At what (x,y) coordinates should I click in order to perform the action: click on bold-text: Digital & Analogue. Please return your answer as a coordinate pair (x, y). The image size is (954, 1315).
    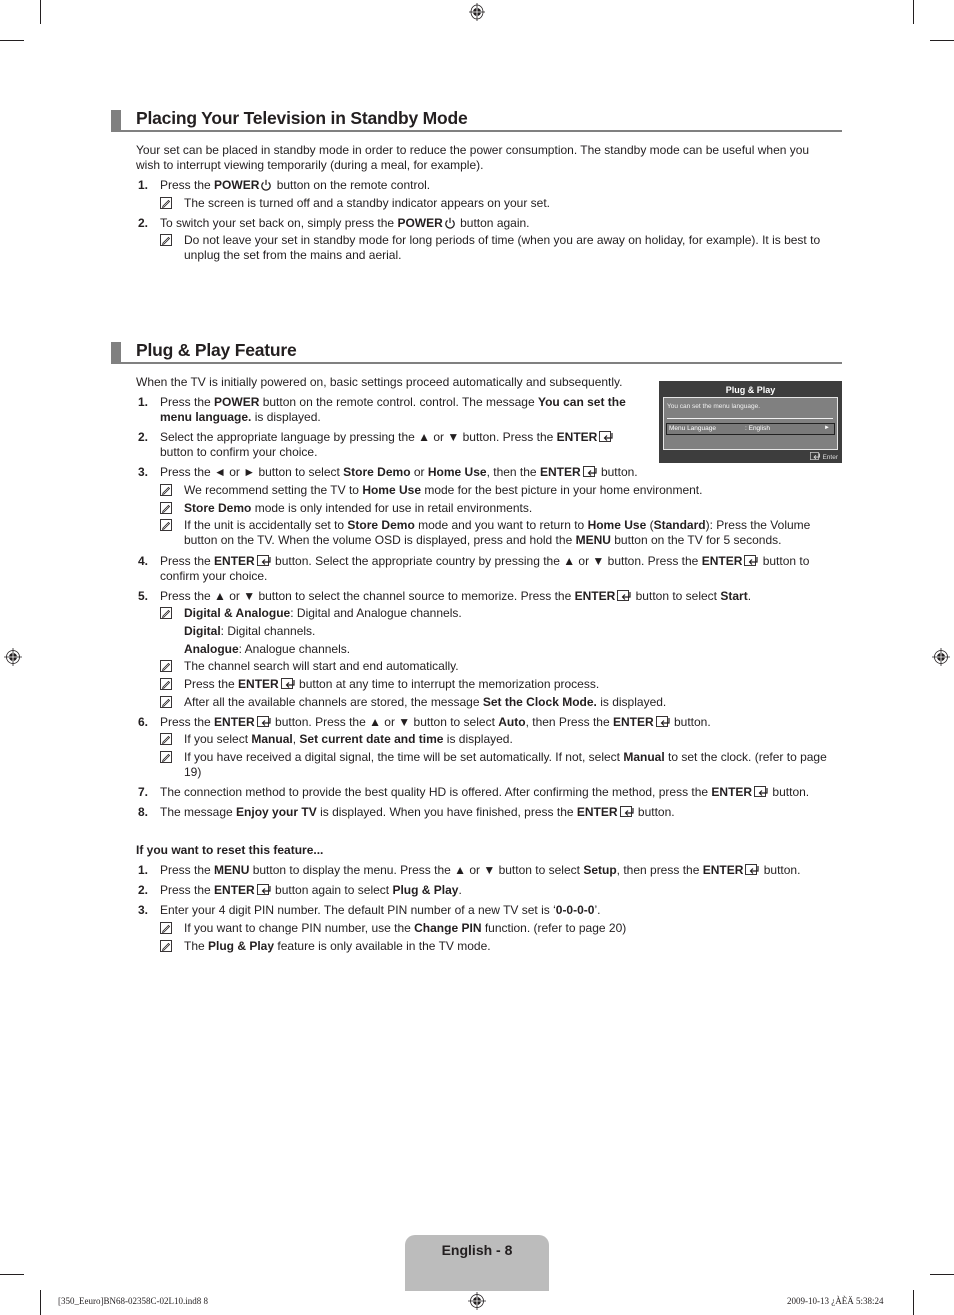
    Looking at the image, I should click on (237, 613).